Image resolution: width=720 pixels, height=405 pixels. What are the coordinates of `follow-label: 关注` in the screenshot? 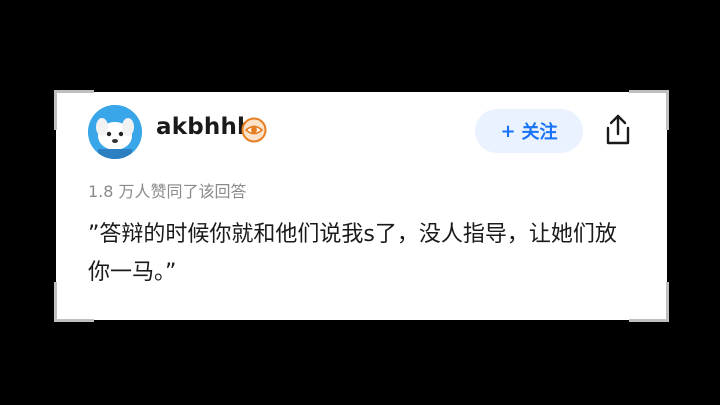 It's located at (539, 132).